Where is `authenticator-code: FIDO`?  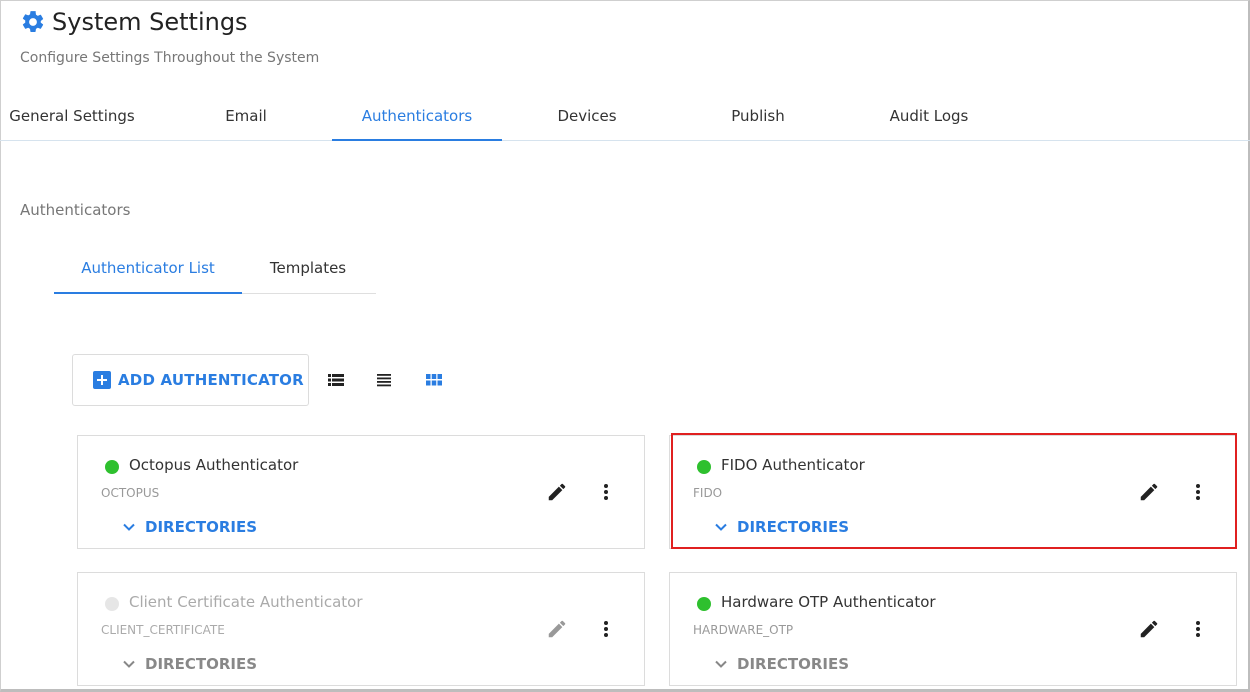 authenticator-code: FIDO is located at coordinates (708, 493).